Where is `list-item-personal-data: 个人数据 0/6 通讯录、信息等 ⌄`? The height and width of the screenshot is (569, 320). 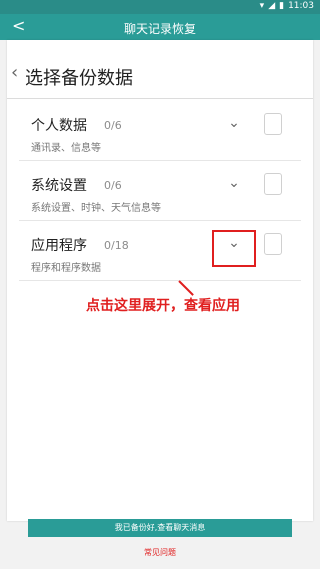 list-item-personal-data: 个人数据 0/6 通讯录、信息等 ⌄ is located at coordinates (160, 131).